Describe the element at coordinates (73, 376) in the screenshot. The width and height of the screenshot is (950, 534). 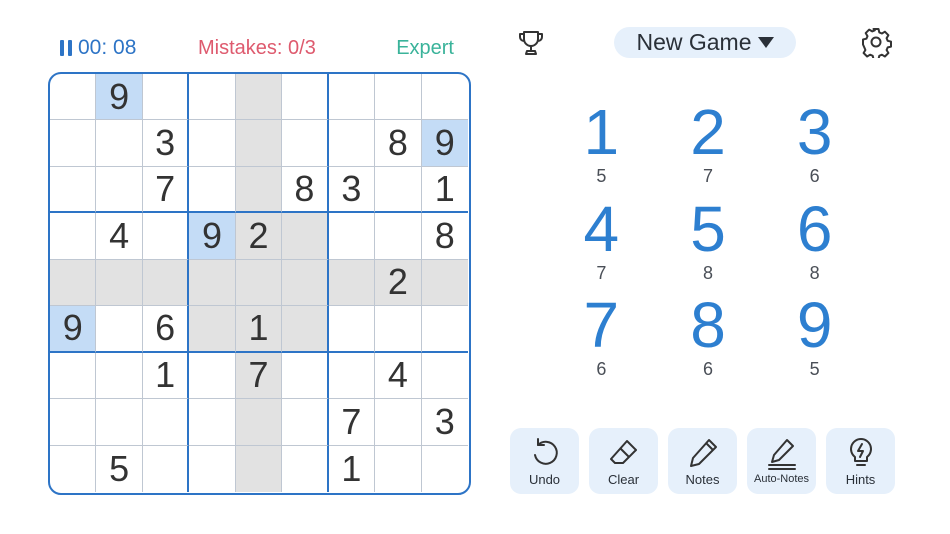
I see `sudoku-cell-r7-c1` at that location.